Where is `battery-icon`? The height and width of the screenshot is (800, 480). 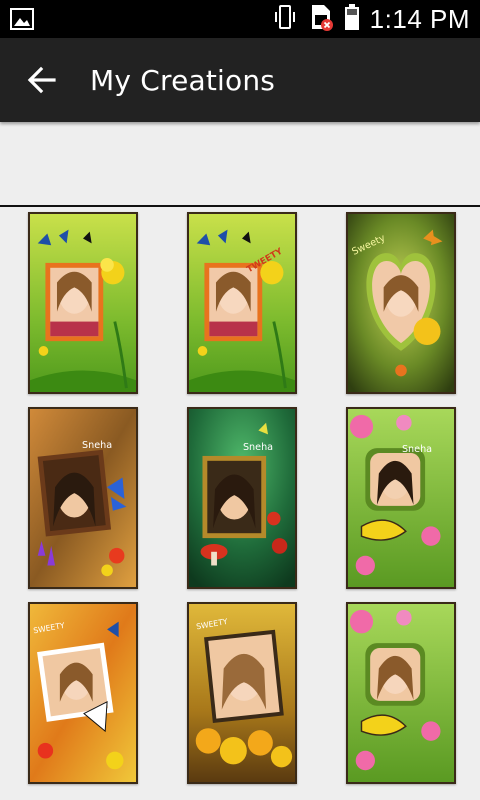 battery-icon is located at coordinates (352, 19).